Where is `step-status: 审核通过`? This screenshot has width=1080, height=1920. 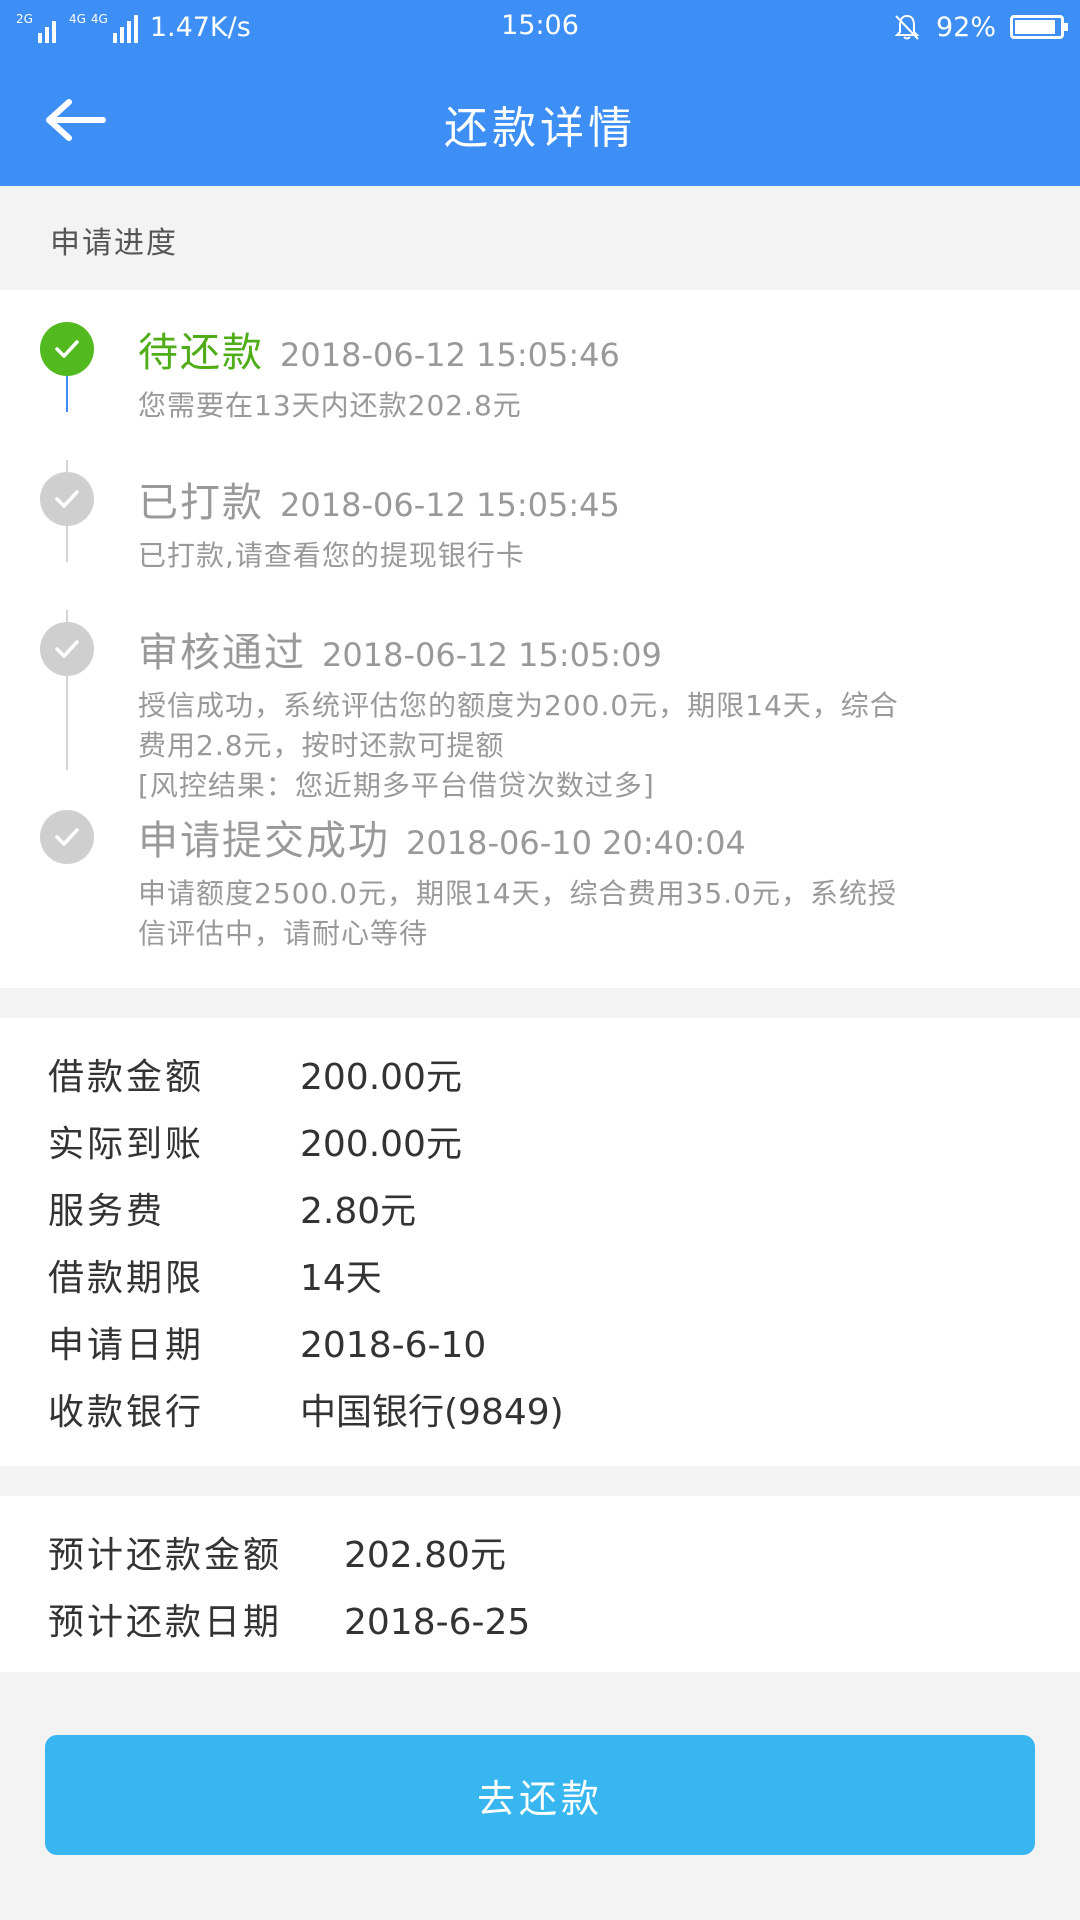 step-status: 审核通过 is located at coordinates (222, 653).